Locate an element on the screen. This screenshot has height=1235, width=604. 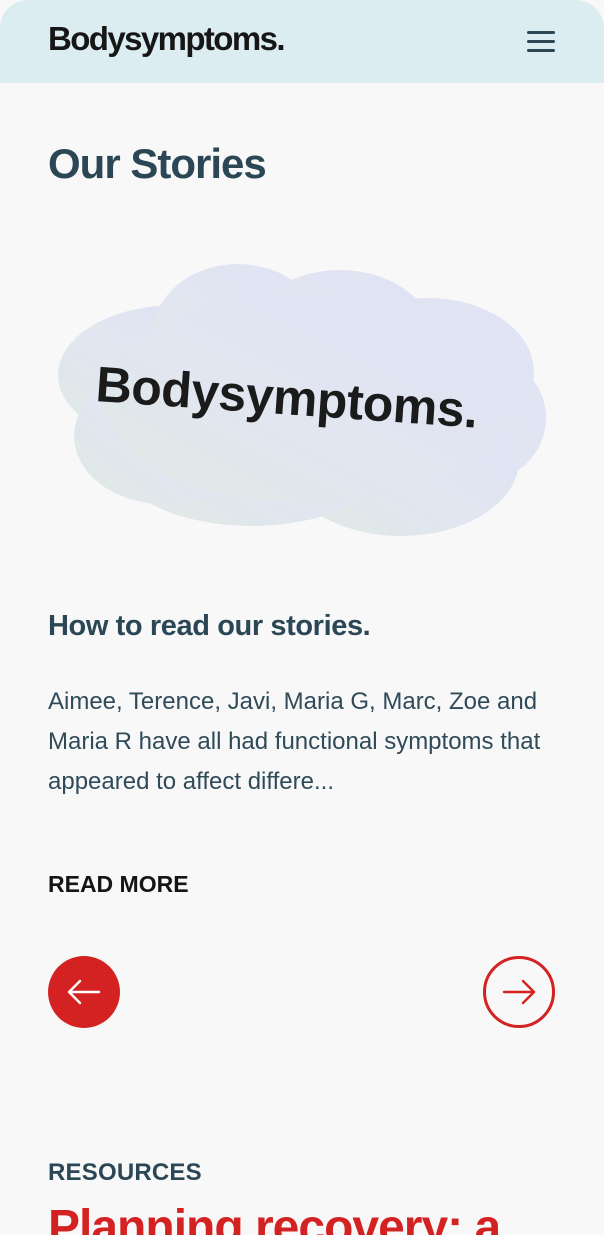
page-title: Our Stories is located at coordinates (157, 163).